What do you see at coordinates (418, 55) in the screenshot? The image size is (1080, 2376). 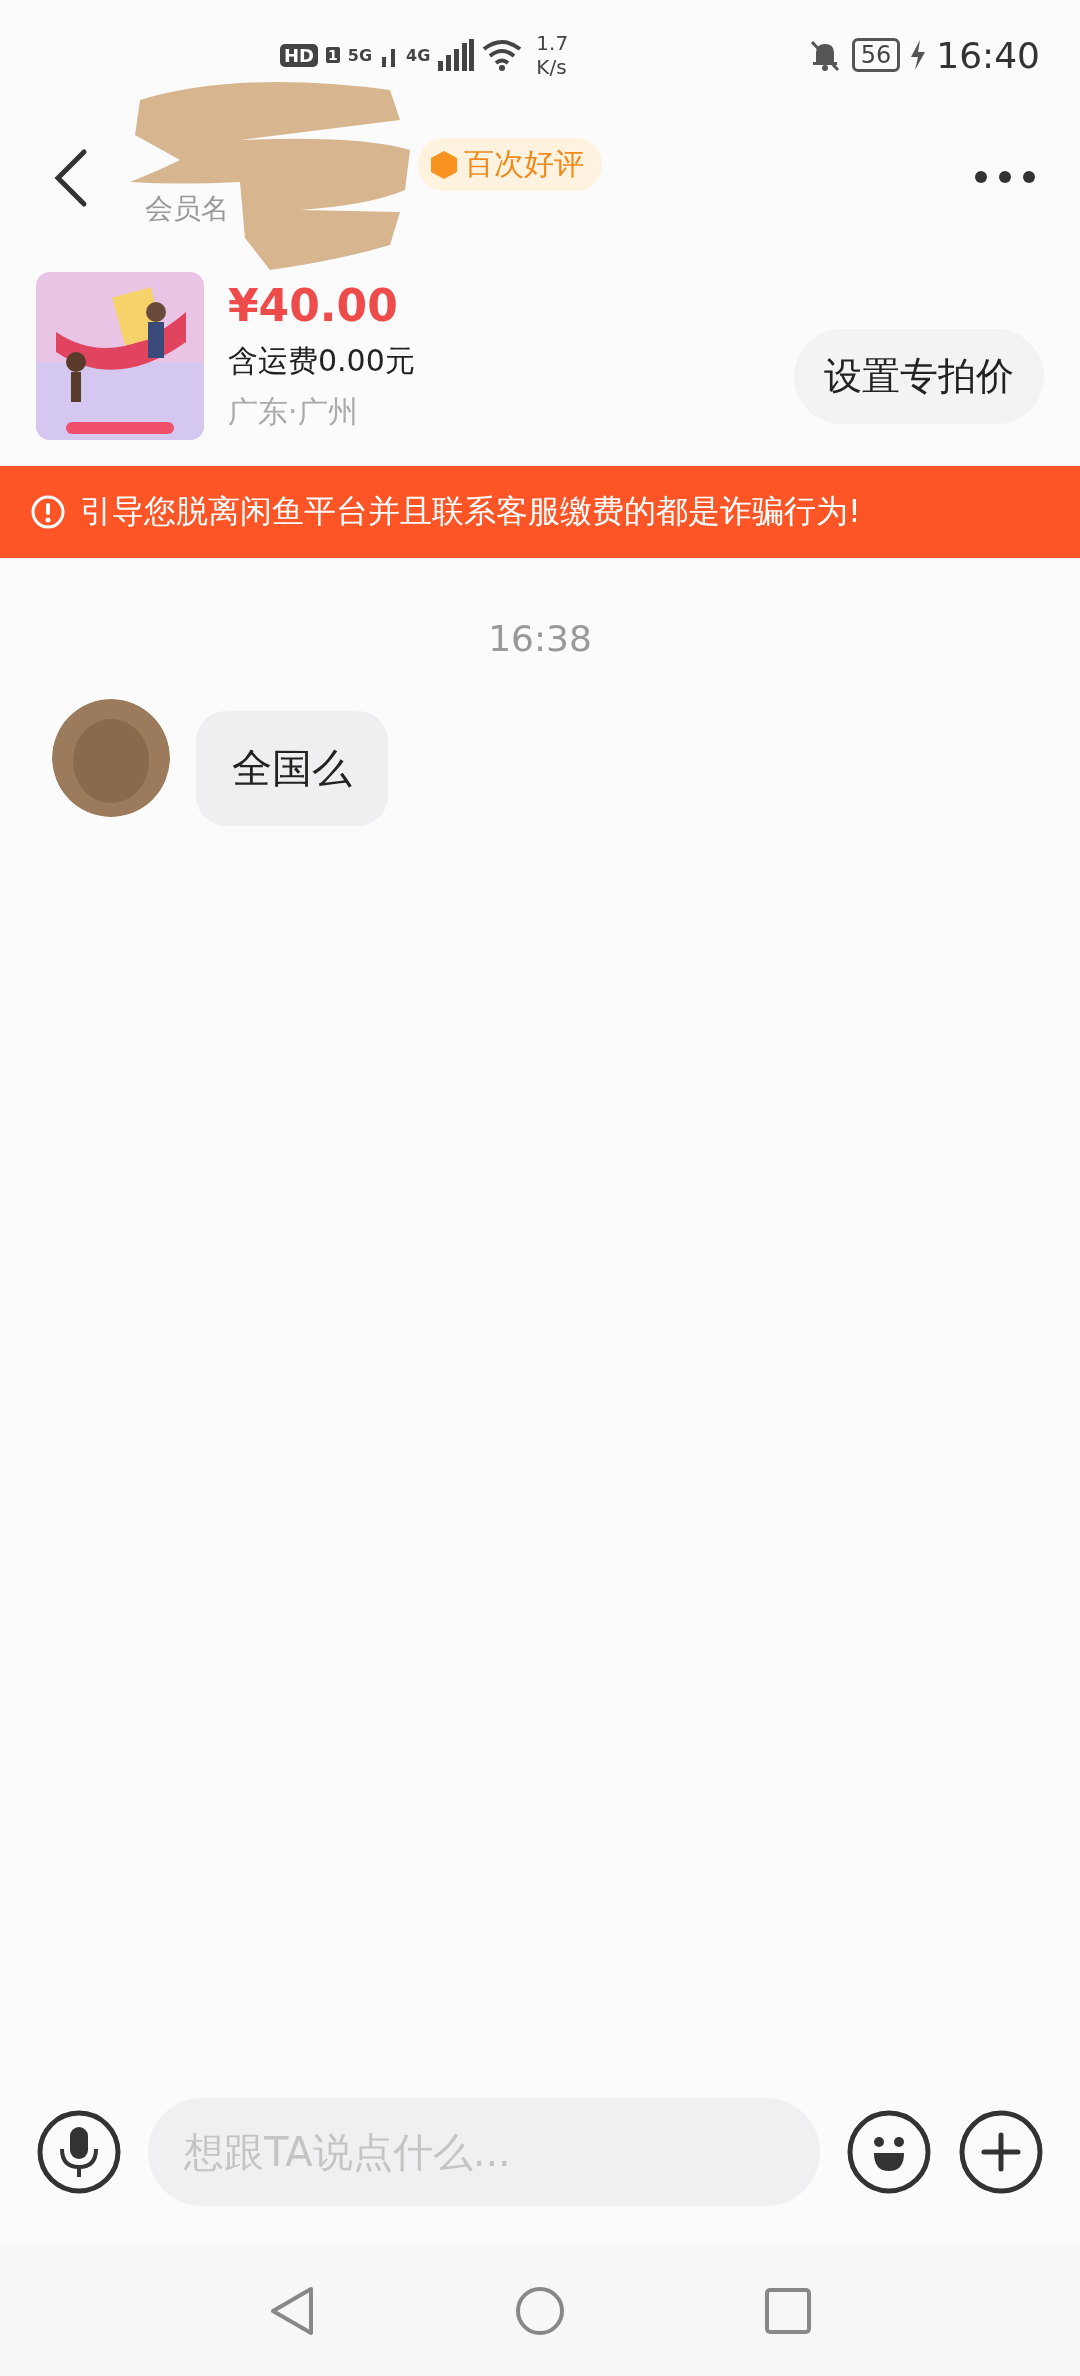 I see `network-label: 4G` at bounding box center [418, 55].